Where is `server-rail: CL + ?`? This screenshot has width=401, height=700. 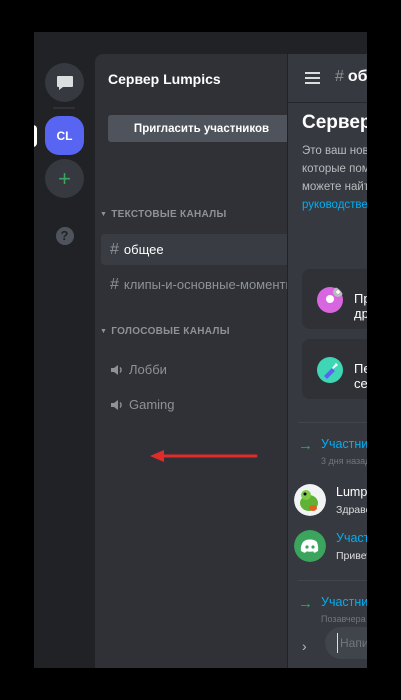
server-rail: CL + ? is located at coordinates (64, 350).